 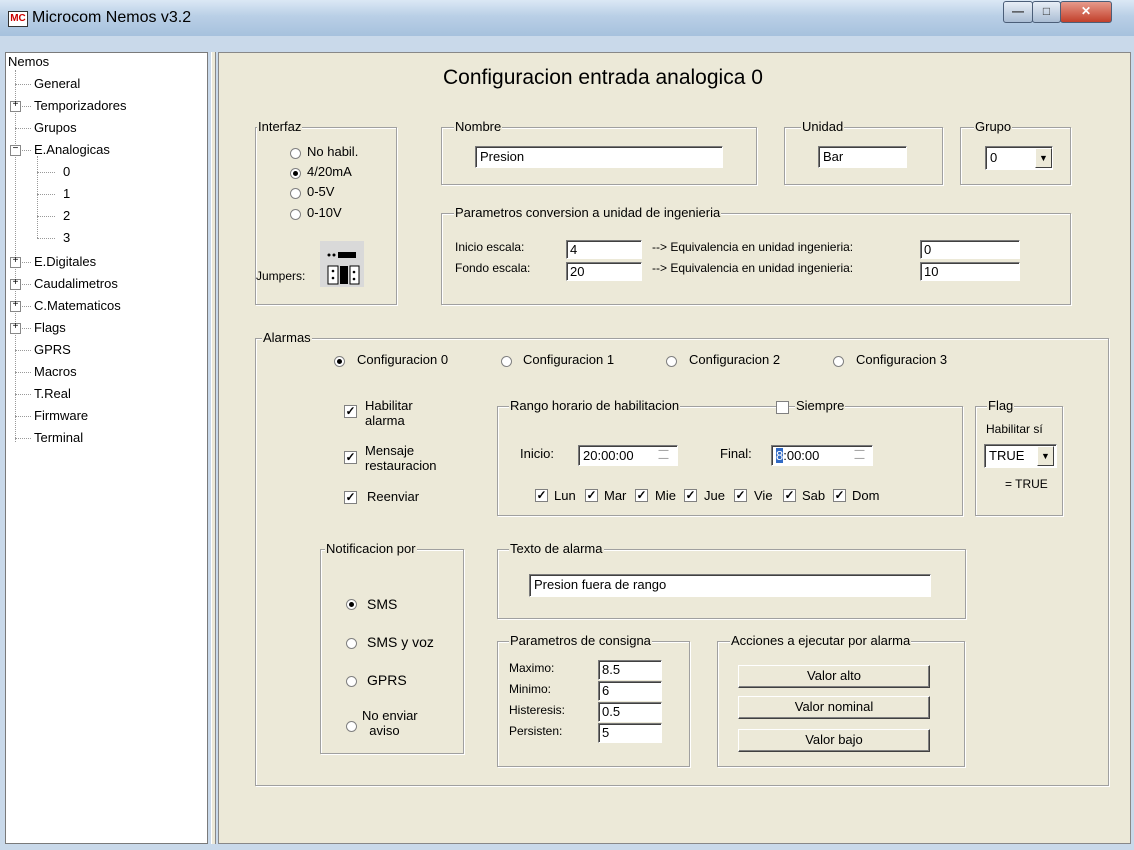 What do you see at coordinates (490, 247) in the screenshot?
I see `inicio-escala-label: Inicio escala:` at bounding box center [490, 247].